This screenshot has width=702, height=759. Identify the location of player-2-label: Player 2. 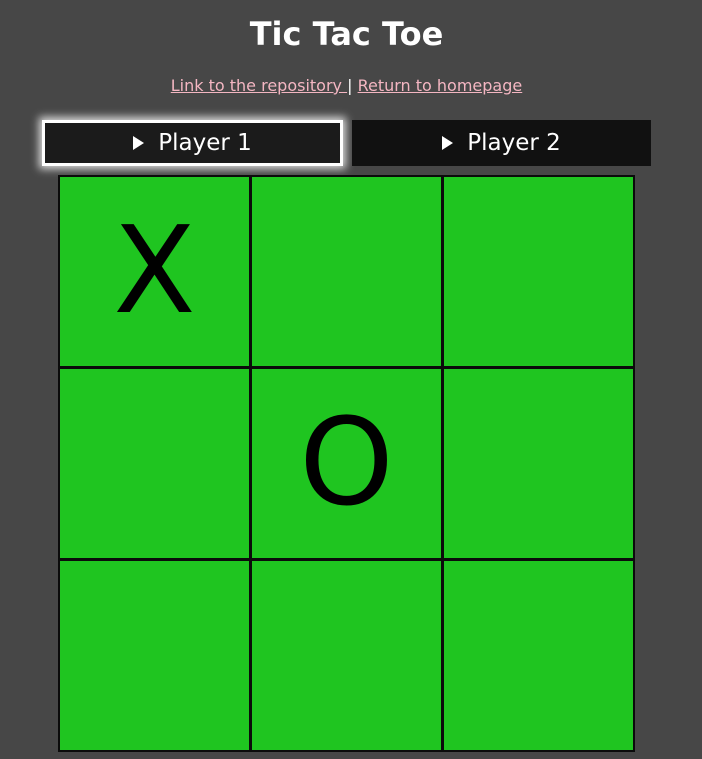
(514, 143).